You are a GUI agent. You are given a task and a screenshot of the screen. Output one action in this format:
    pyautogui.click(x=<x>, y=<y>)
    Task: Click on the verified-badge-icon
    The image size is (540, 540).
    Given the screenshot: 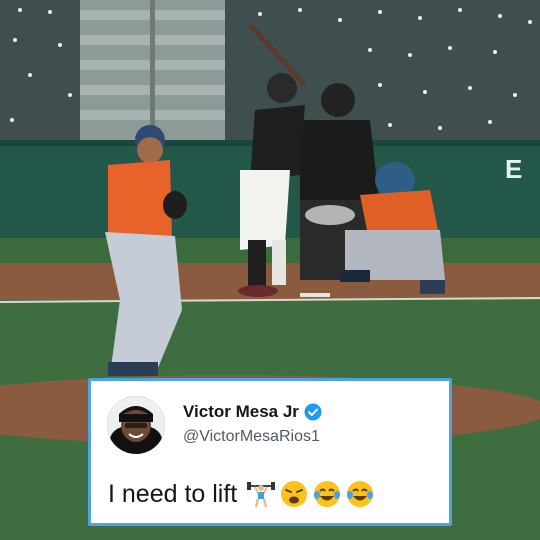 What is the action you would take?
    pyautogui.click(x=313, y=412)
    